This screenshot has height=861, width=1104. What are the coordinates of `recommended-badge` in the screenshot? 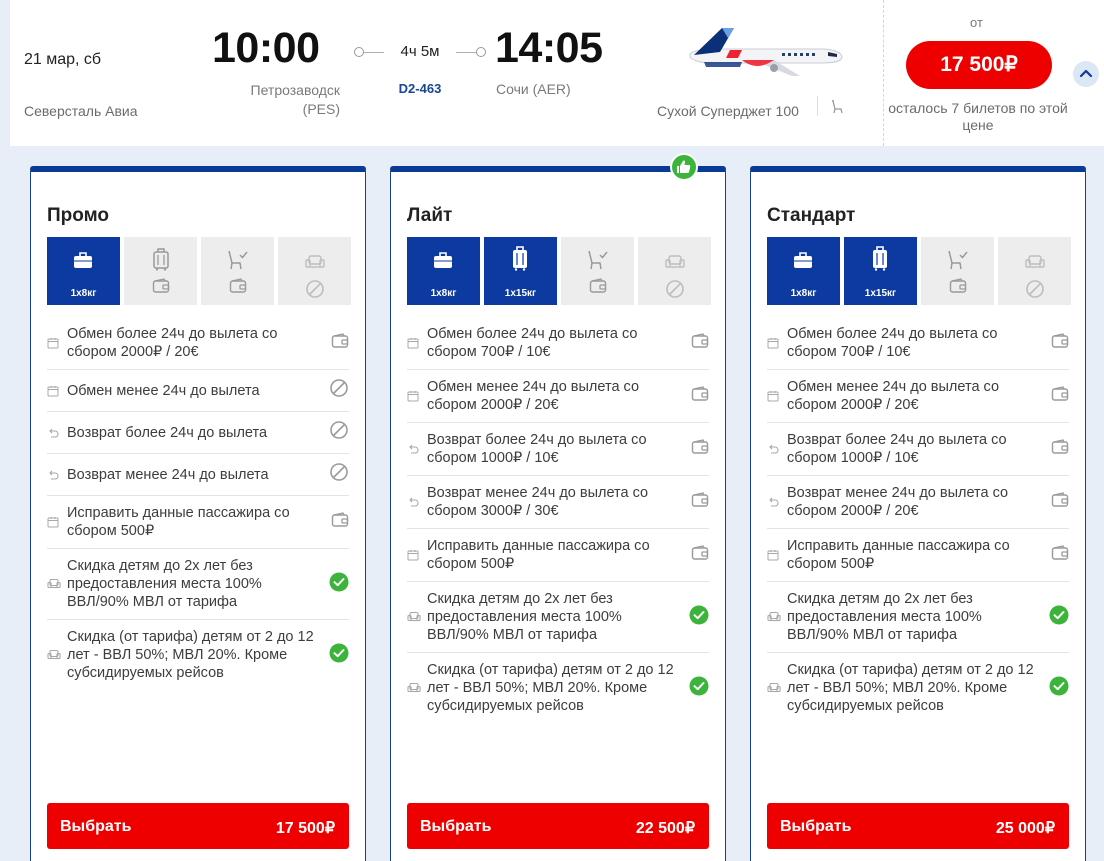 It's located at (684, 167).